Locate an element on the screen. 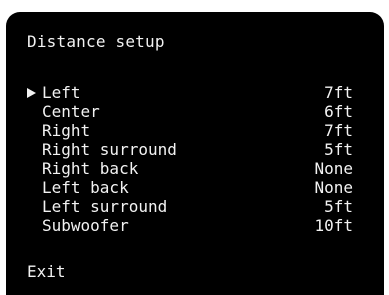 This screenshot has height=295, width=389. menu-item-center: Center 6ft is located at coordinates (190, 111).